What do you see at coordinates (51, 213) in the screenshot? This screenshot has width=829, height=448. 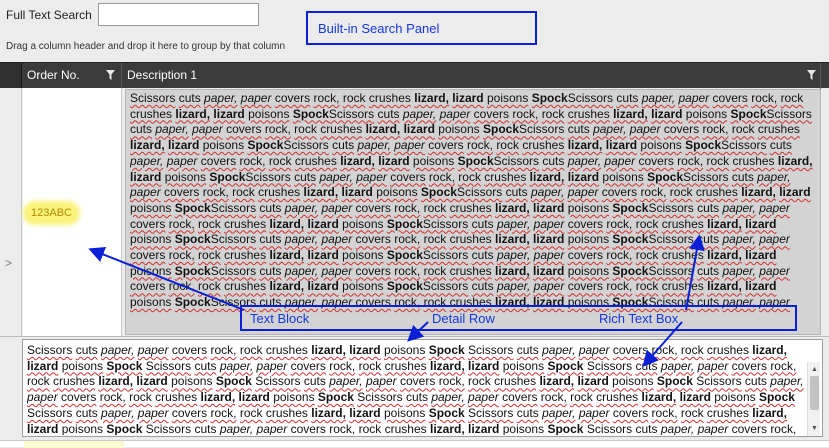 I see `order-no-value: 123ABC` at bounding box center [51, 213].